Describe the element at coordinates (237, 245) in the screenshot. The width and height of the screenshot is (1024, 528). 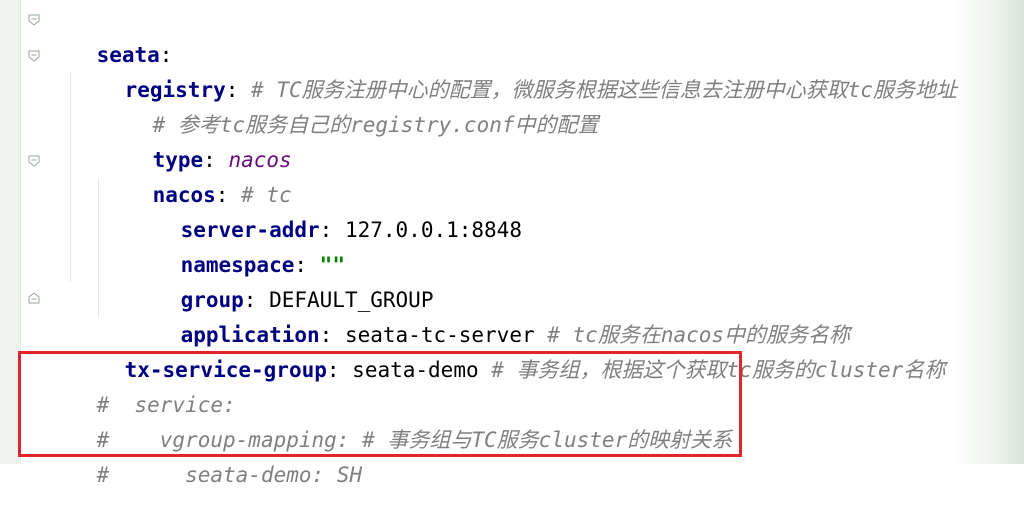
I see `code-line: namespace: ""` at that location.